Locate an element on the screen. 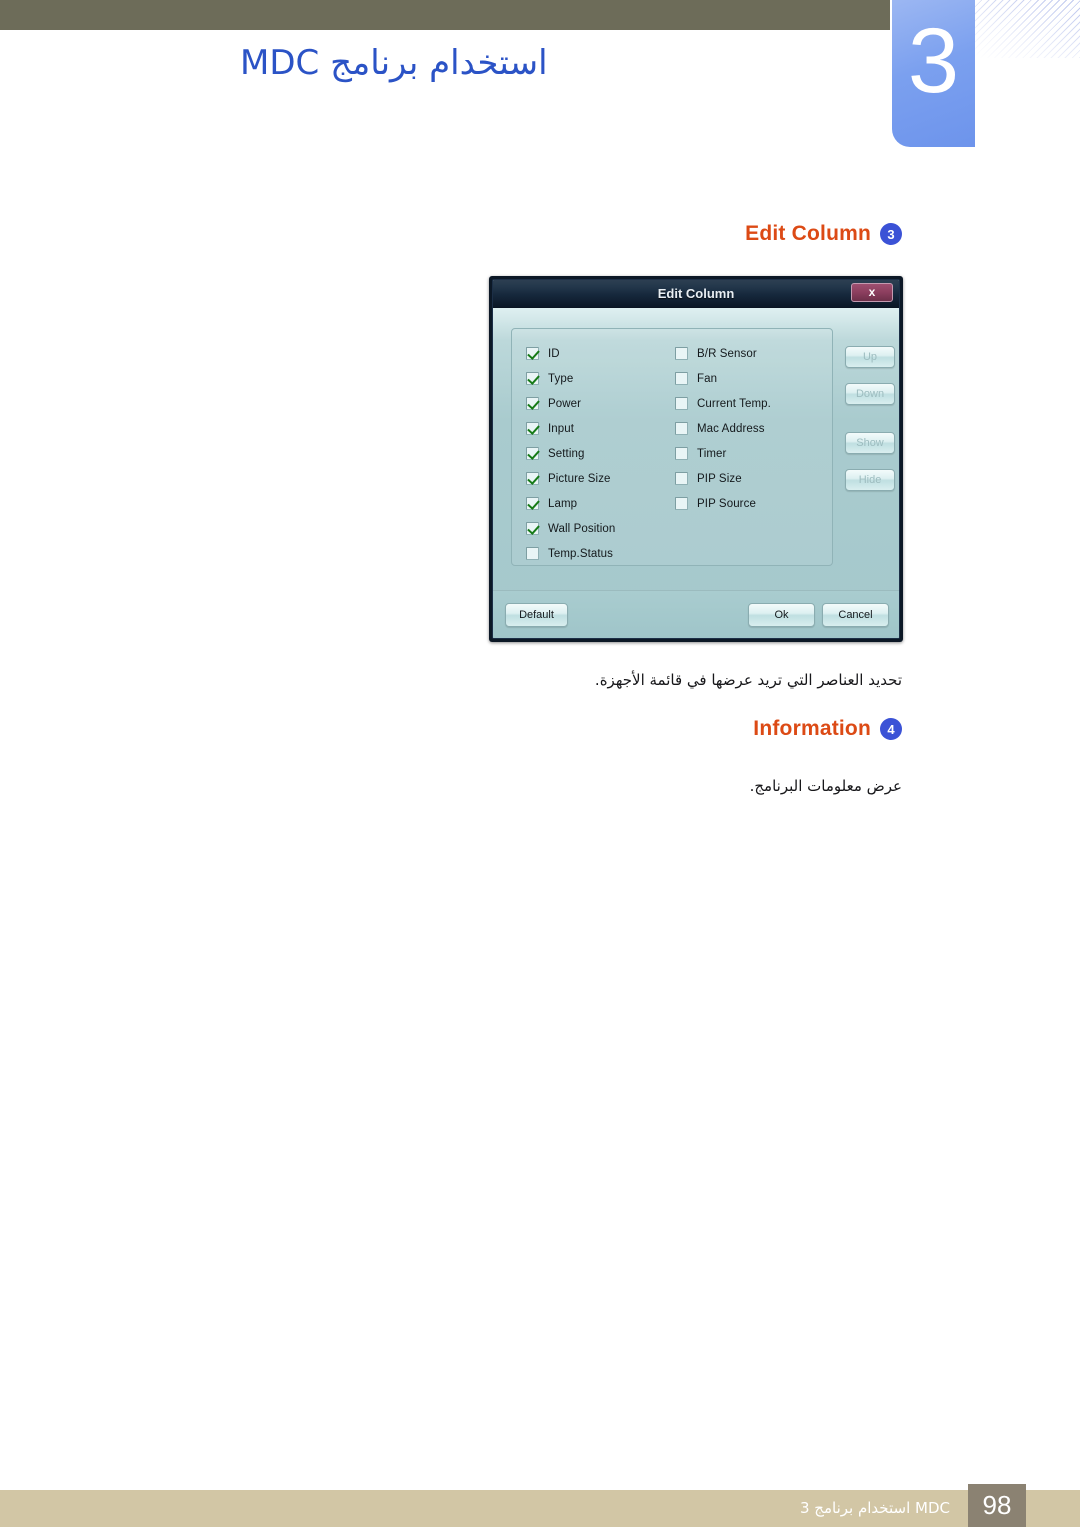 The height and width of the screenshot is (1527, 1080). ok-button: Ok is located at coordinates (781, 615).